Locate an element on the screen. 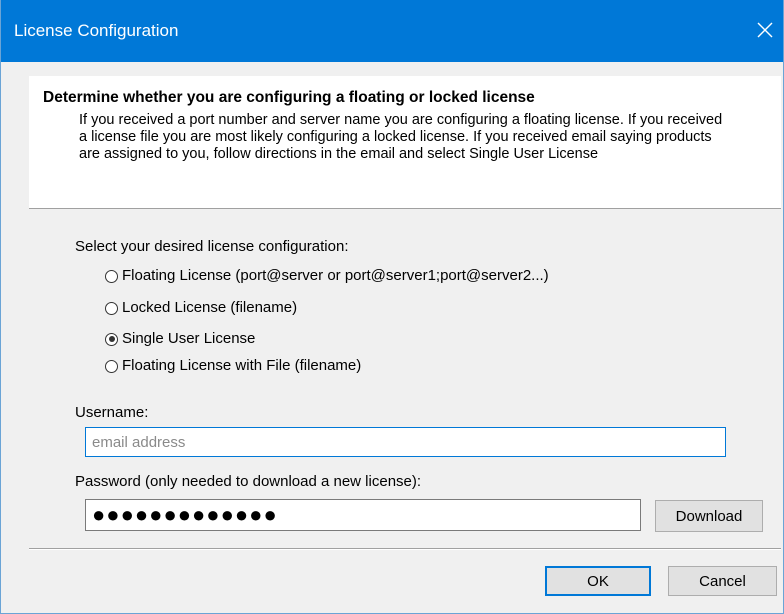 This screenshot has width=784, height=614. radio-locked-license: Locked License (filename) is located at coordinates (201, 308).